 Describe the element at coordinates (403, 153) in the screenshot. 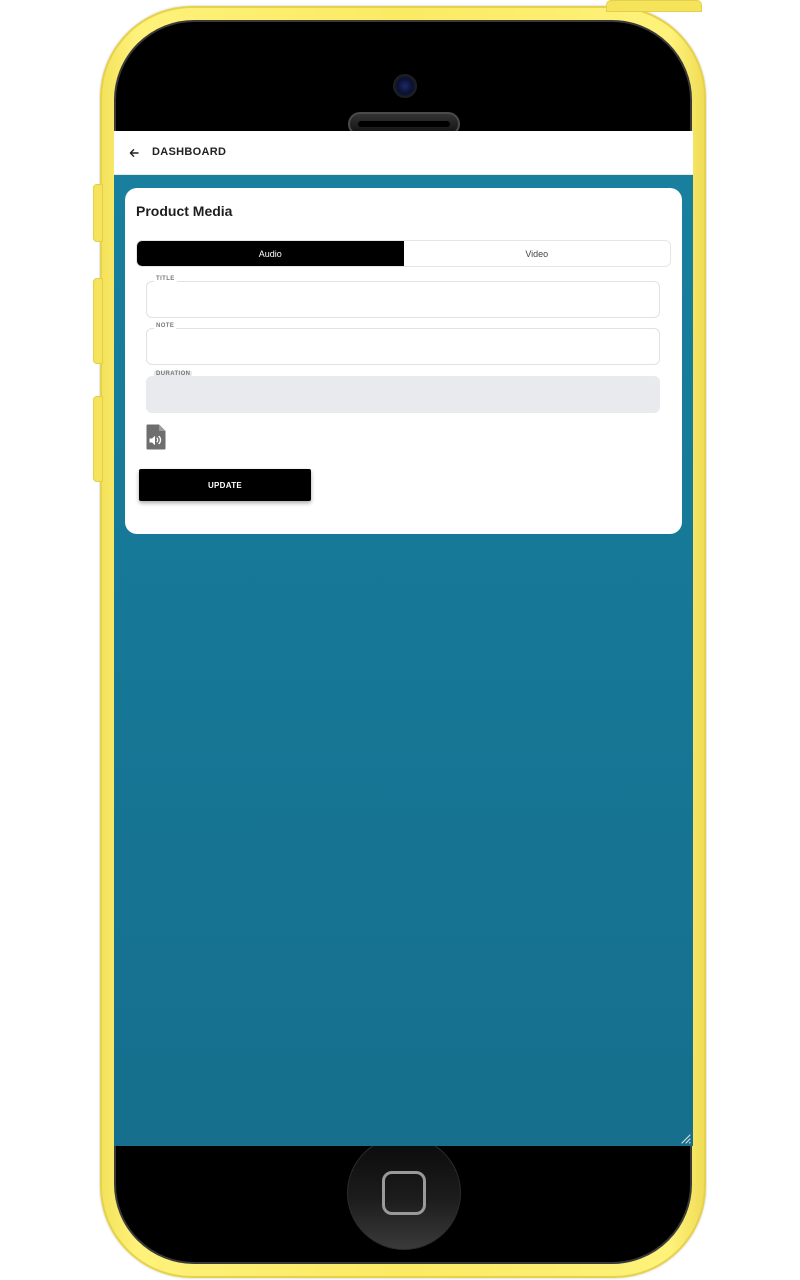

I see `app-bar: DASHBOARD` at that location.